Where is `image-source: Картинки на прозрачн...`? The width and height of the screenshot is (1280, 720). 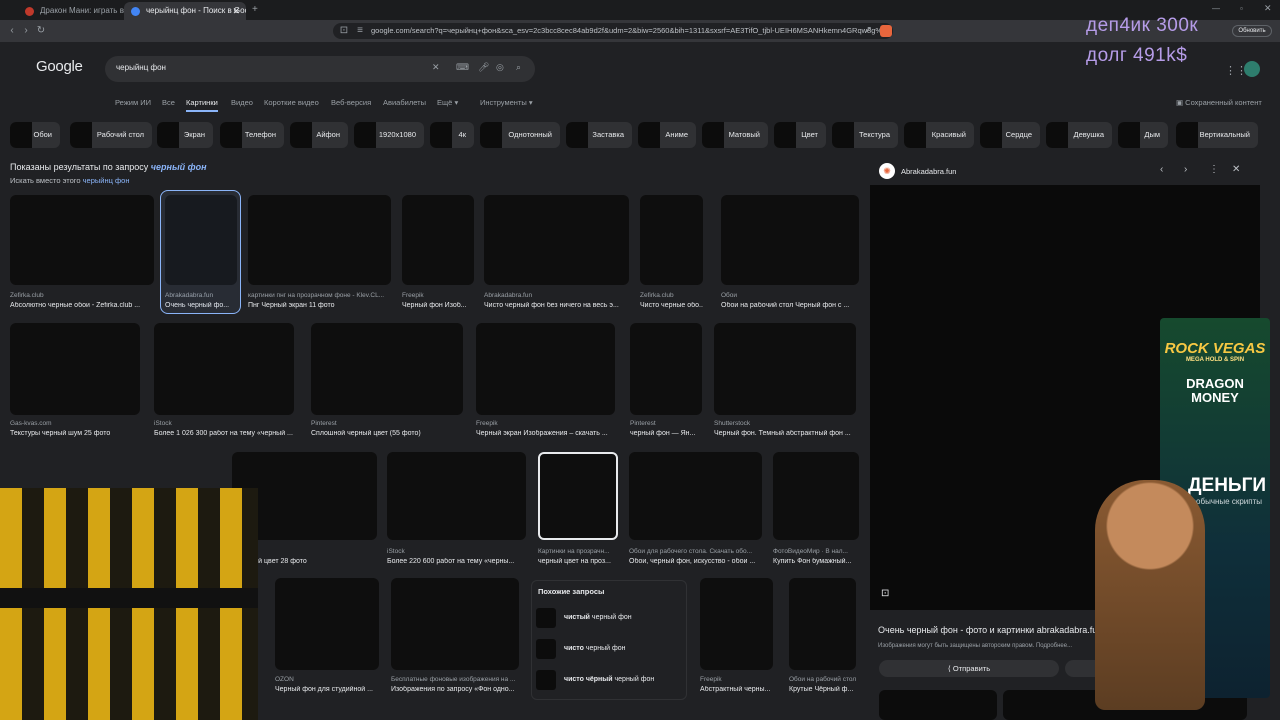
image-source: Картинки на прозрачн... is located at coordinates (578, 551).